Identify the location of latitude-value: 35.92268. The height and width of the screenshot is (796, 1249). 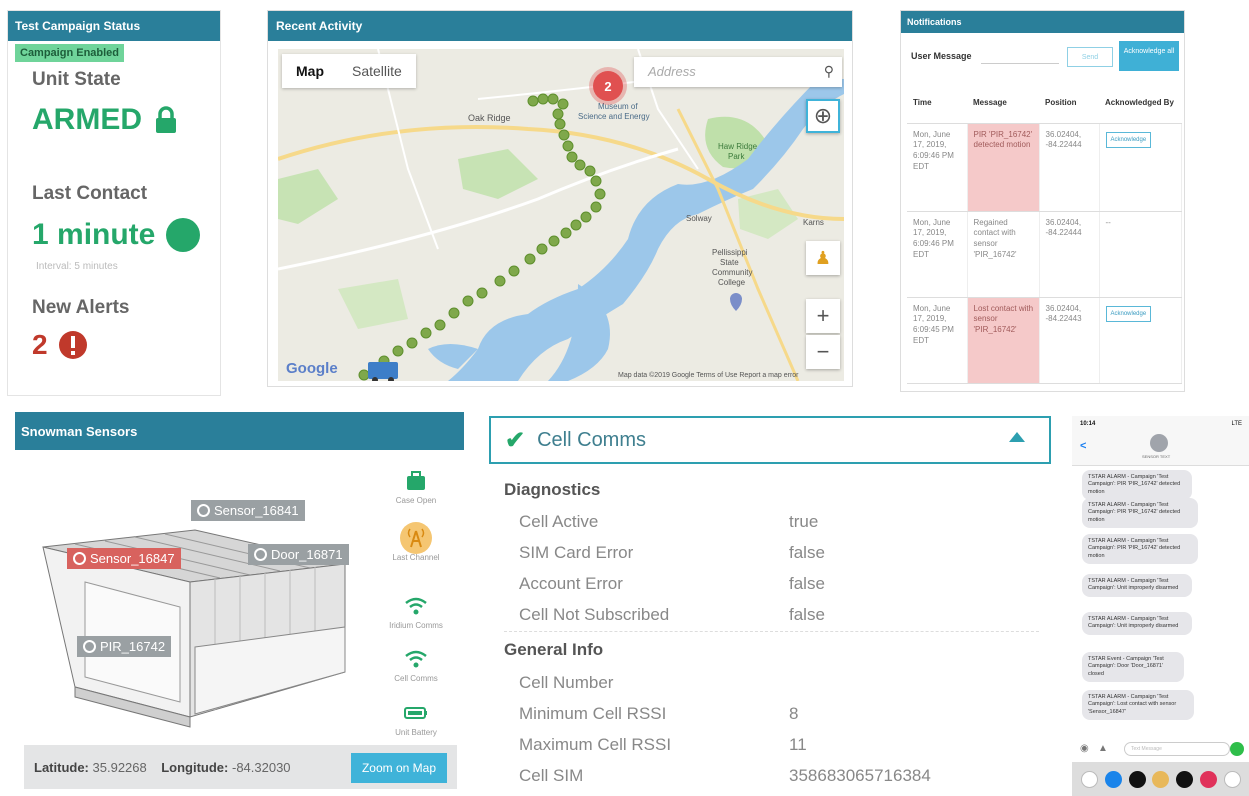
(119, 767).